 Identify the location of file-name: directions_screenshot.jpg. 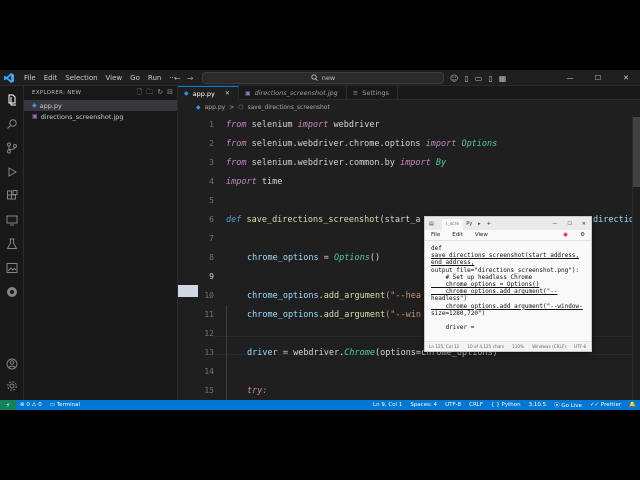
(82, 116).